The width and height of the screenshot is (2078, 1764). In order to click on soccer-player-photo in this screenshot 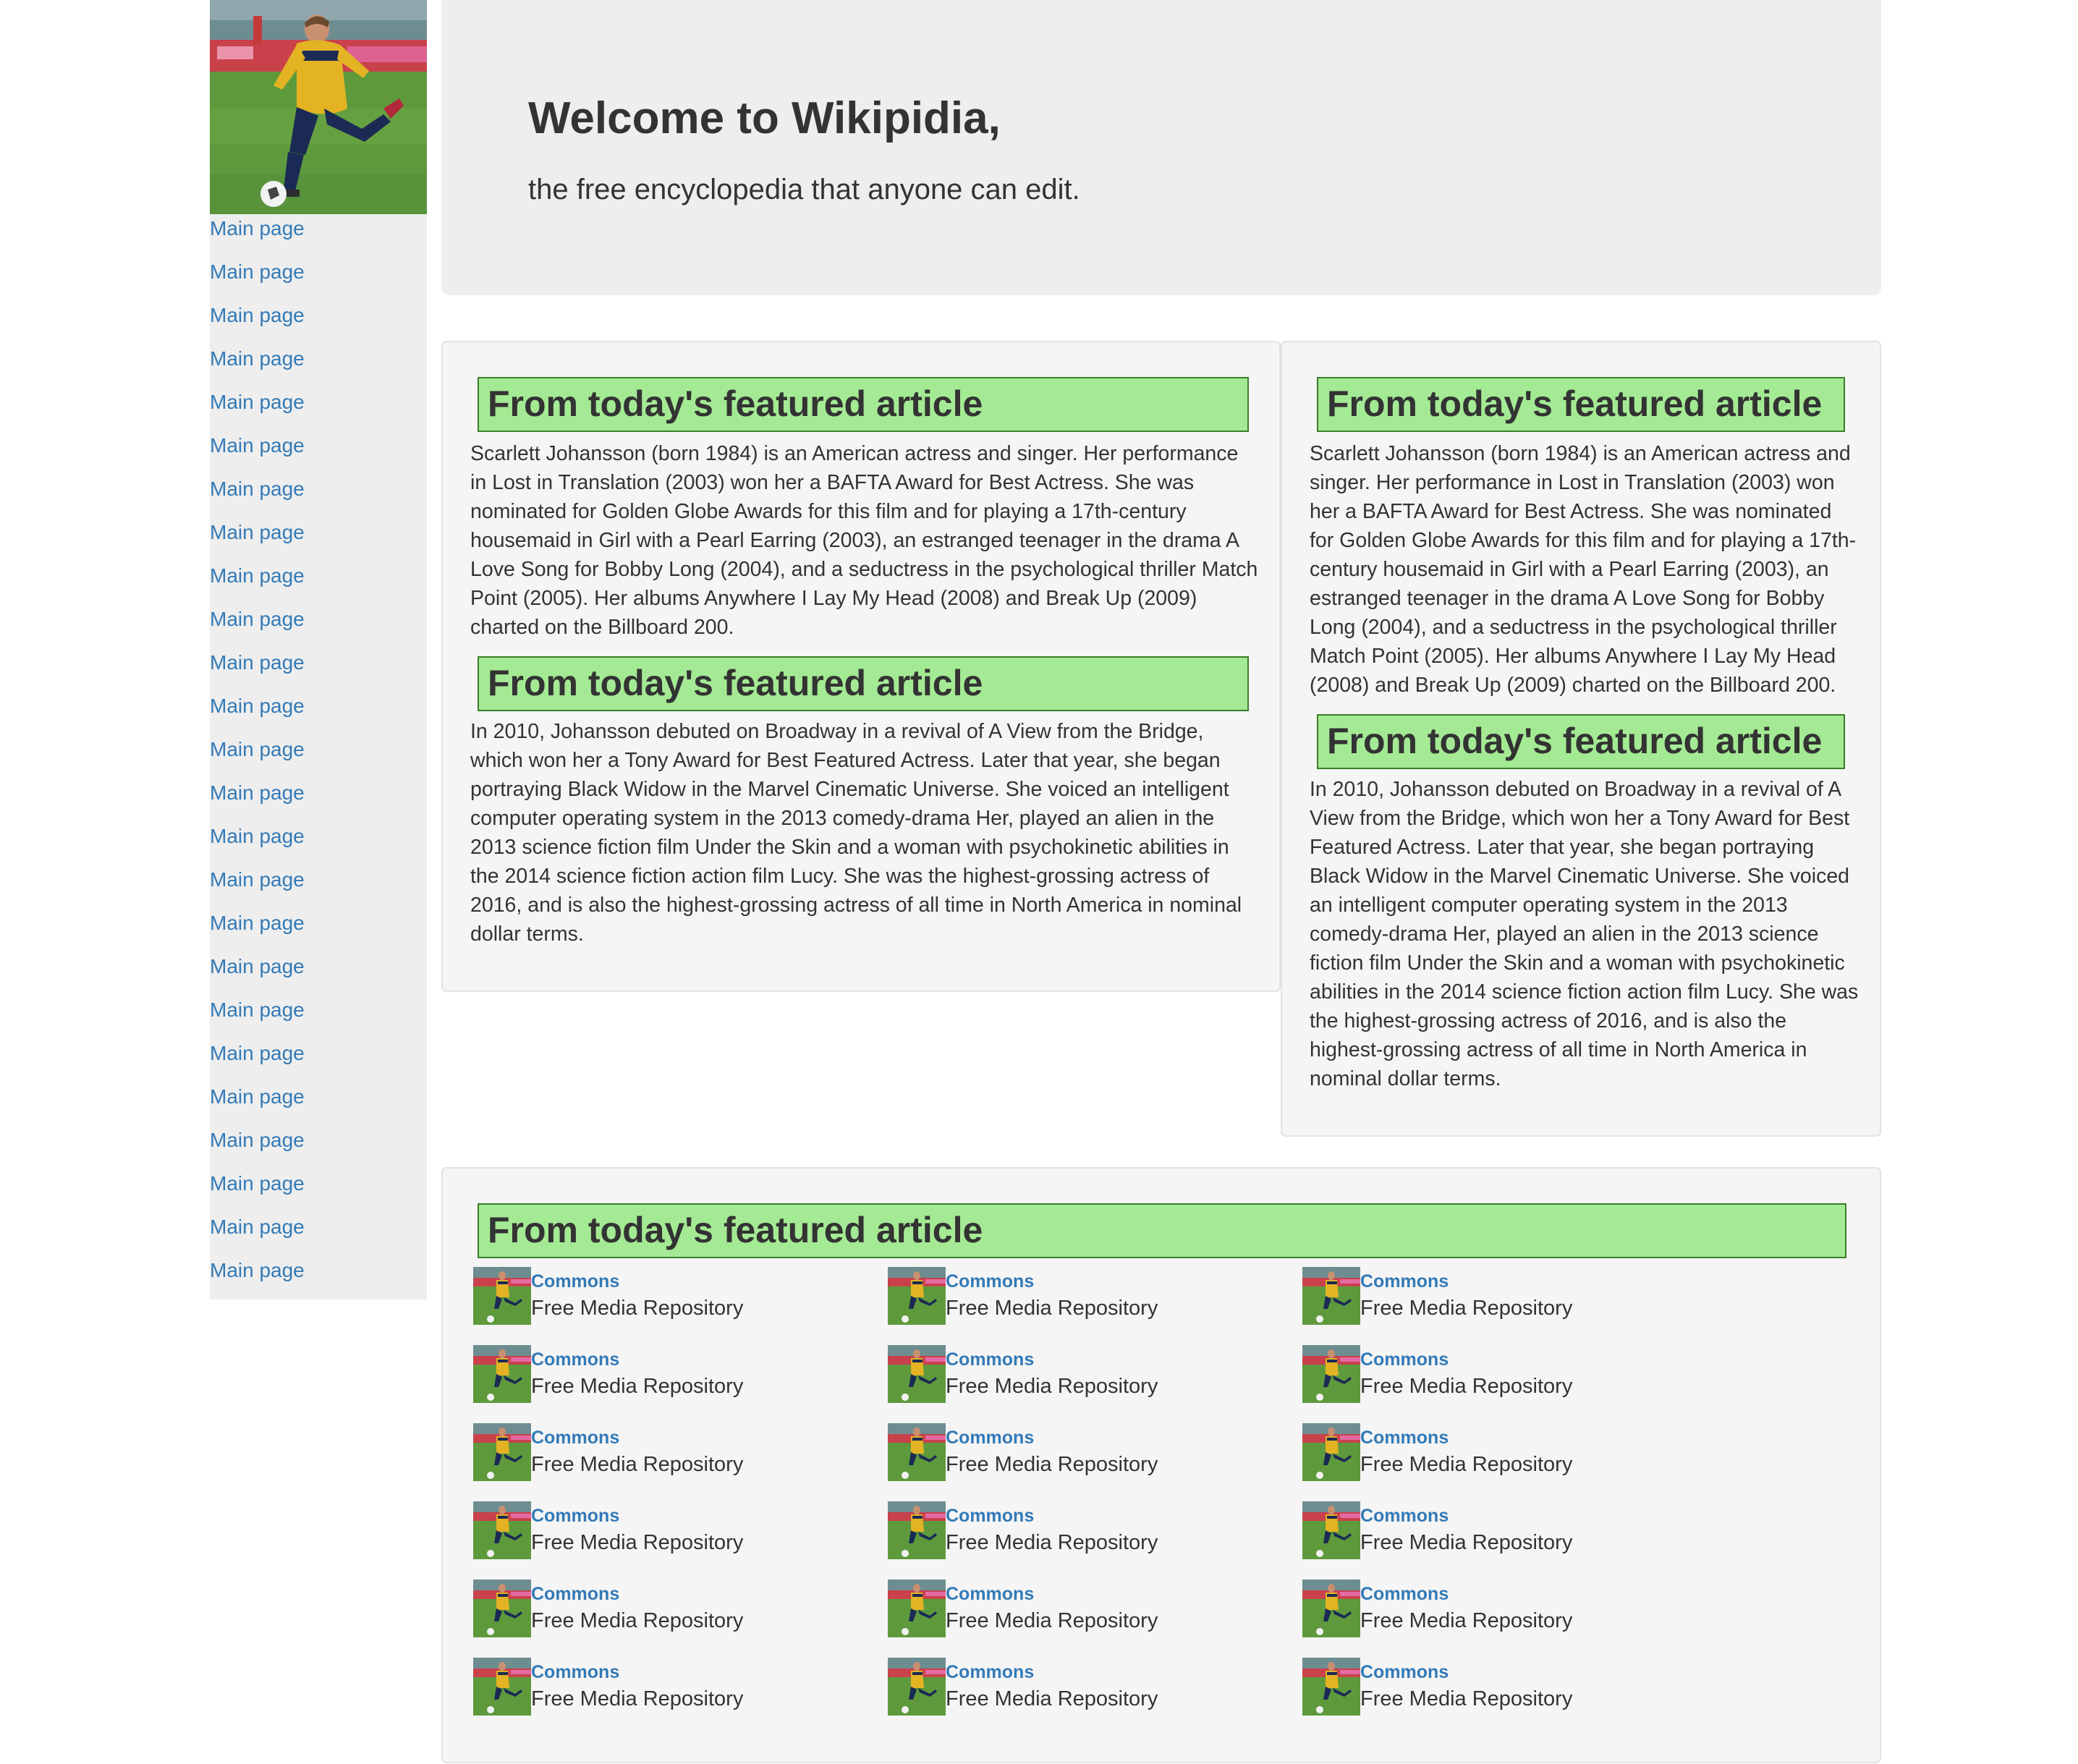, I will do `click(318, 107)`.